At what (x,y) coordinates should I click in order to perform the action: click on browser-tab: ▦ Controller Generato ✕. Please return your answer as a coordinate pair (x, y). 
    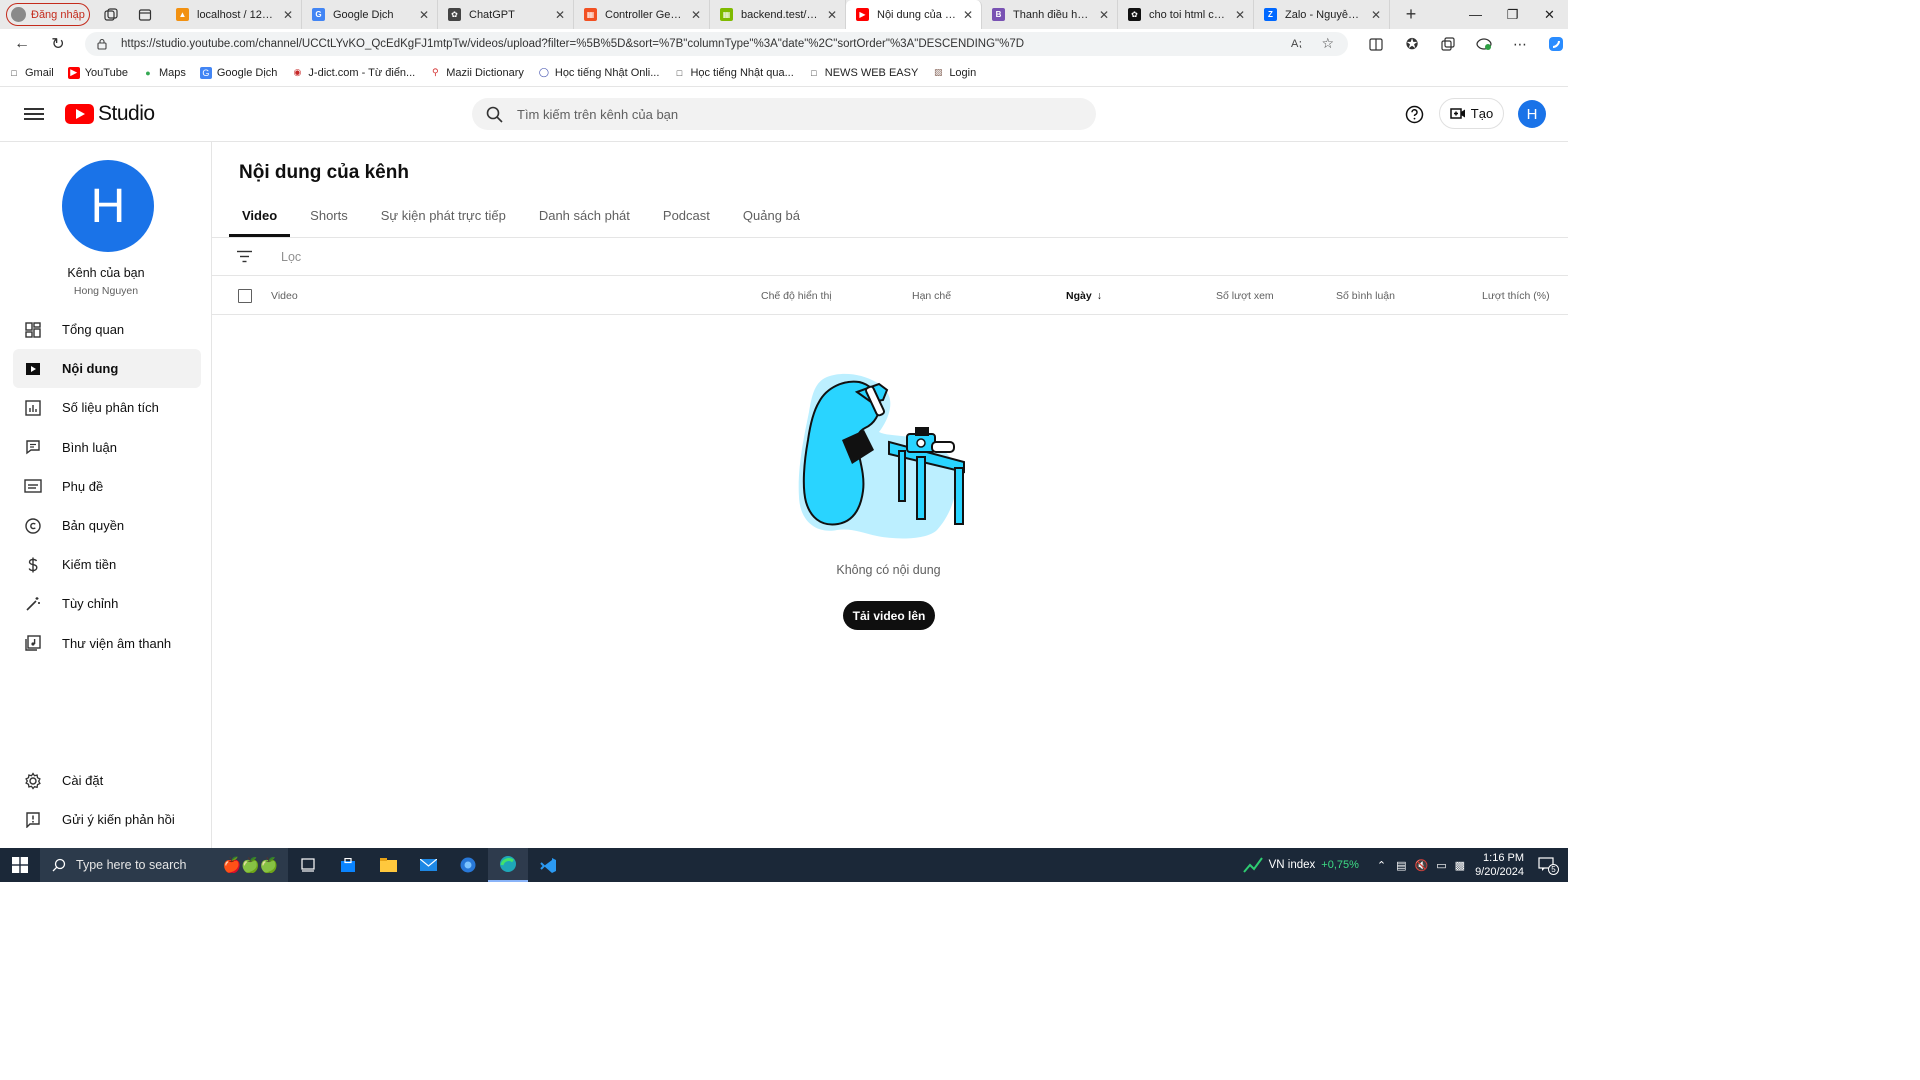
    Looking at the image, I should click on (642, 14).